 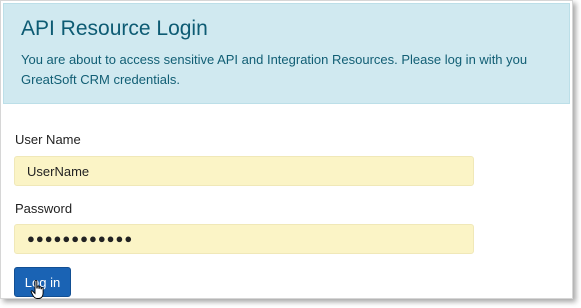 What do you see at coordinates (114, 28) in the screenshot?
I see `page-title: API Resource Login` at bounding box center [114, 28].